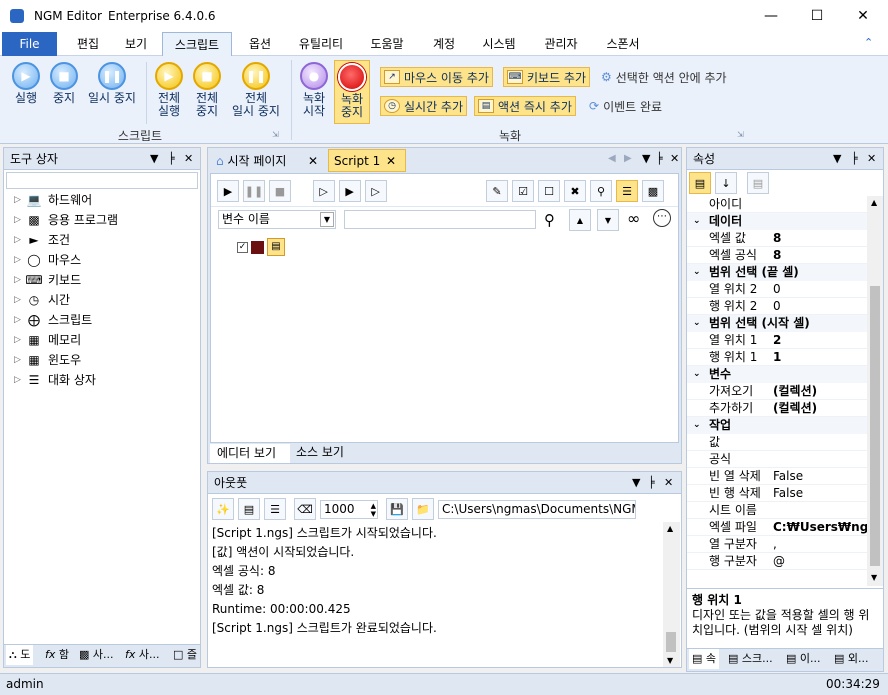 This screenshot has height=695, width=888. Describe the element at coordinates (112, 83) in the screenshot. I see `pause-button: ❚❚ 일시 중지` at that location.